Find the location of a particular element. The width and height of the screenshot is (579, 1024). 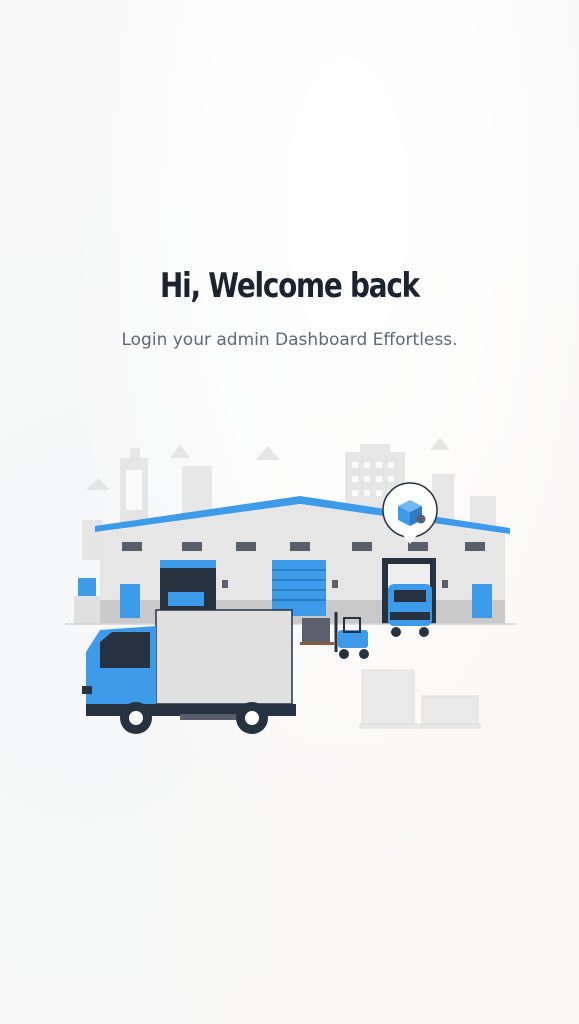

delivery-van is located at coordinates (410, 610).